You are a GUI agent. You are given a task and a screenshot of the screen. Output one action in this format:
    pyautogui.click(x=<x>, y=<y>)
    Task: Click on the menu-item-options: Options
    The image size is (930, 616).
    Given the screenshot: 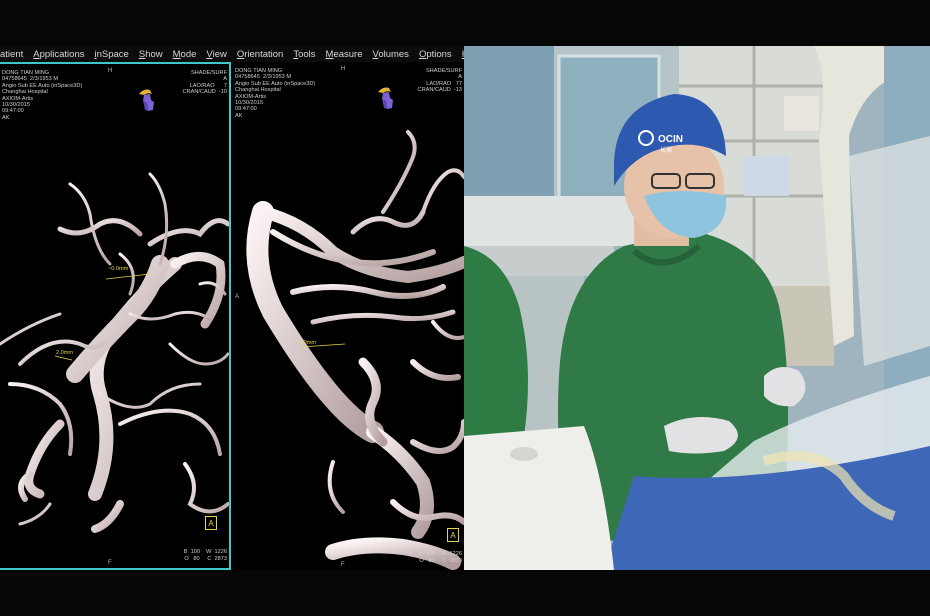 What is the action you would take?
    pyautogui.click(x=435, y=54)
    